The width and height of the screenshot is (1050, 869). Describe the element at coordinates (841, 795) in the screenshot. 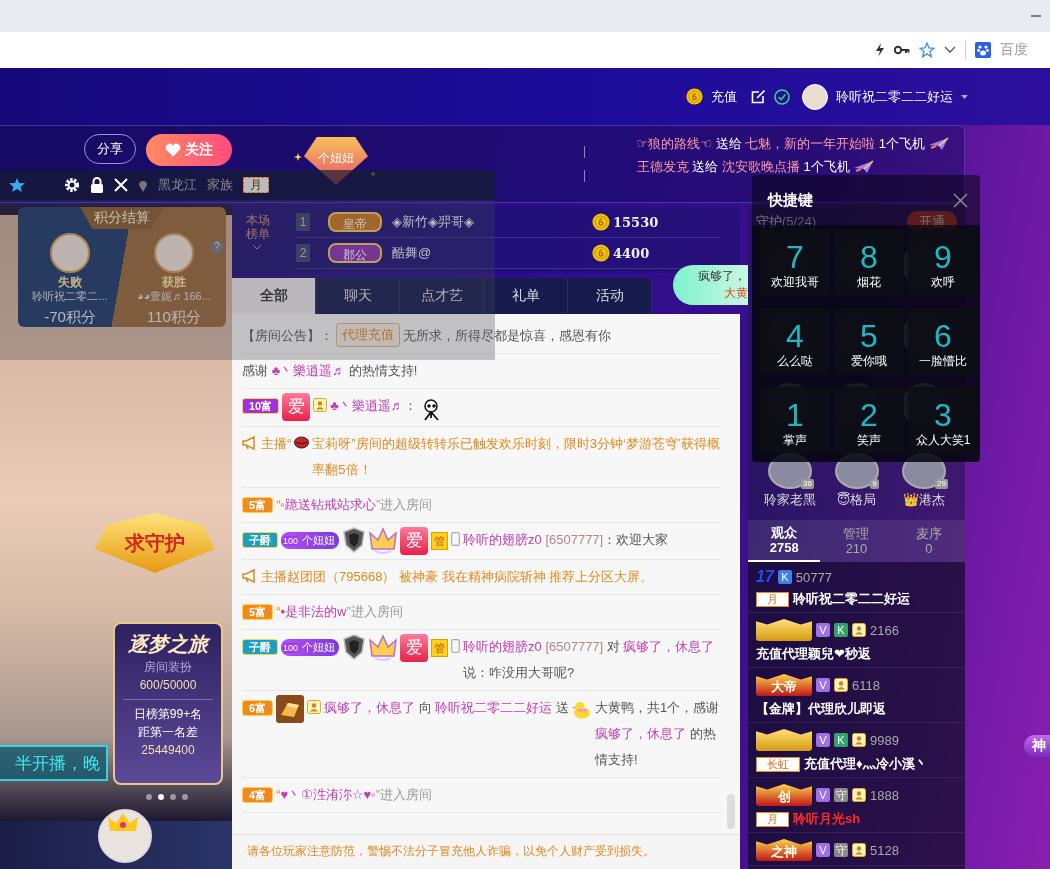

I see `letter-badge: 守` at that location.